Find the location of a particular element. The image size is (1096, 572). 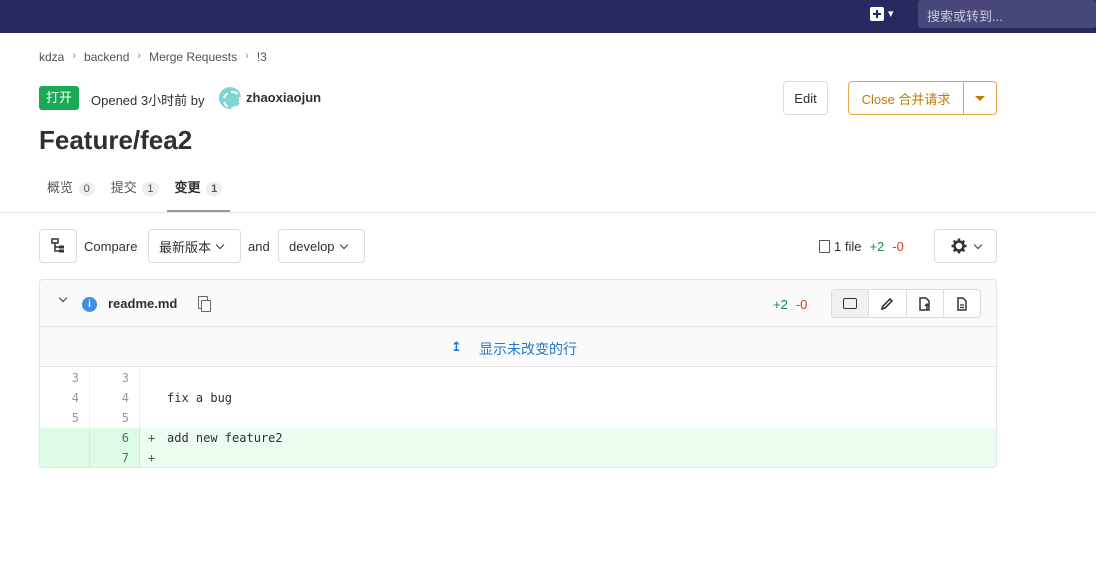

comment-icon is located at coordinates (850, 303).